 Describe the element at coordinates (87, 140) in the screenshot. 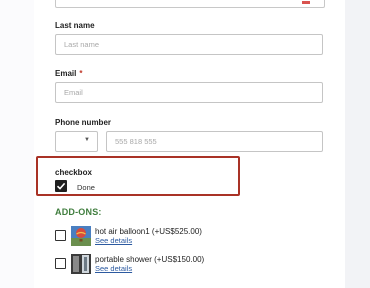

I see `chevron-down-icon: ▼` at that location.